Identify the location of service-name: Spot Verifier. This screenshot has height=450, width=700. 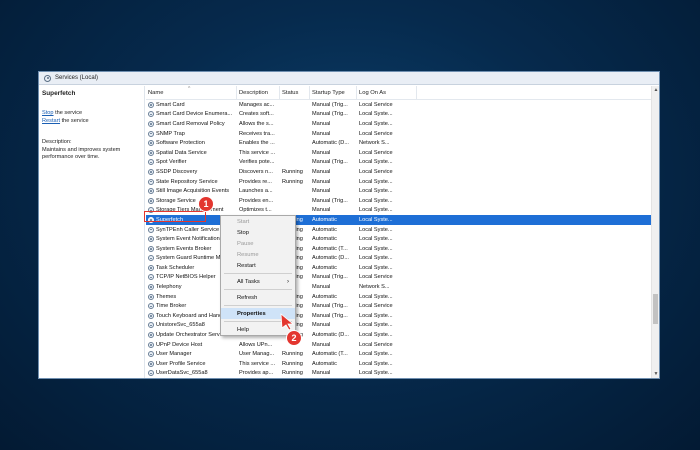
(171, 162).